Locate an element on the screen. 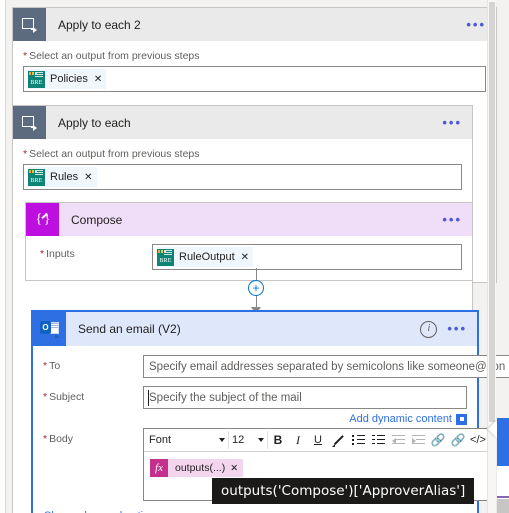  to-label-text: To is located at coordinates (55, 366).